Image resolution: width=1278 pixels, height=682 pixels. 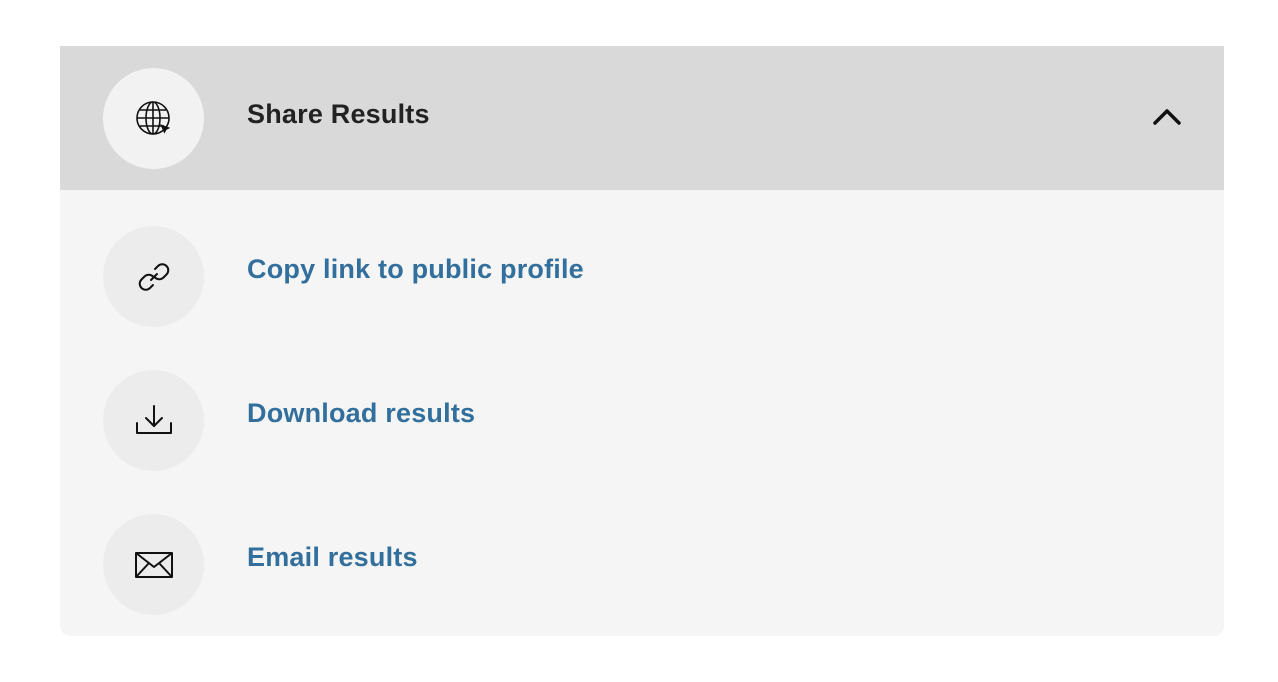 What do you see at coordinates (642, 421) in the screenshot?
I see `download-results-item: Download results` at bounding box center [642, 421].